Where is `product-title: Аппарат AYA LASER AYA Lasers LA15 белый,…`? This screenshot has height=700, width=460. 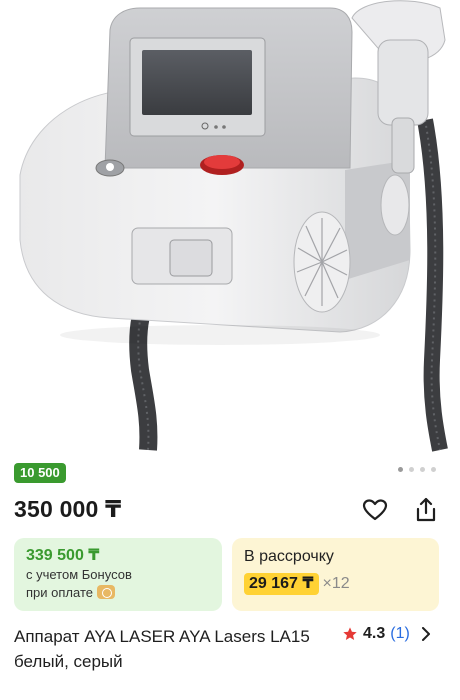 product-title: Аппарат AYA LASER AYA Lasers LA15 белый,… is located at coordinates (162, 649).